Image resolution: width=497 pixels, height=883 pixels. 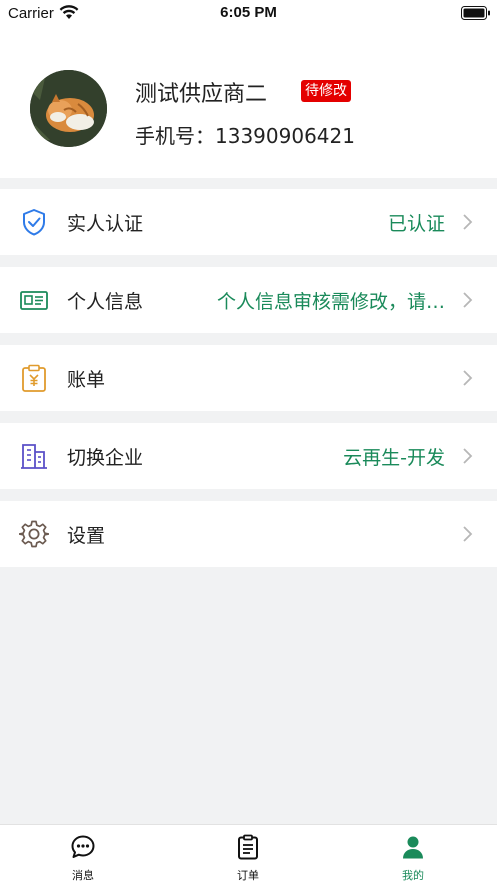 What do you see at coordinates (175, 136) in the screenshot?
I see `phone-label: 手机号：` at bounding box center [175, 136].